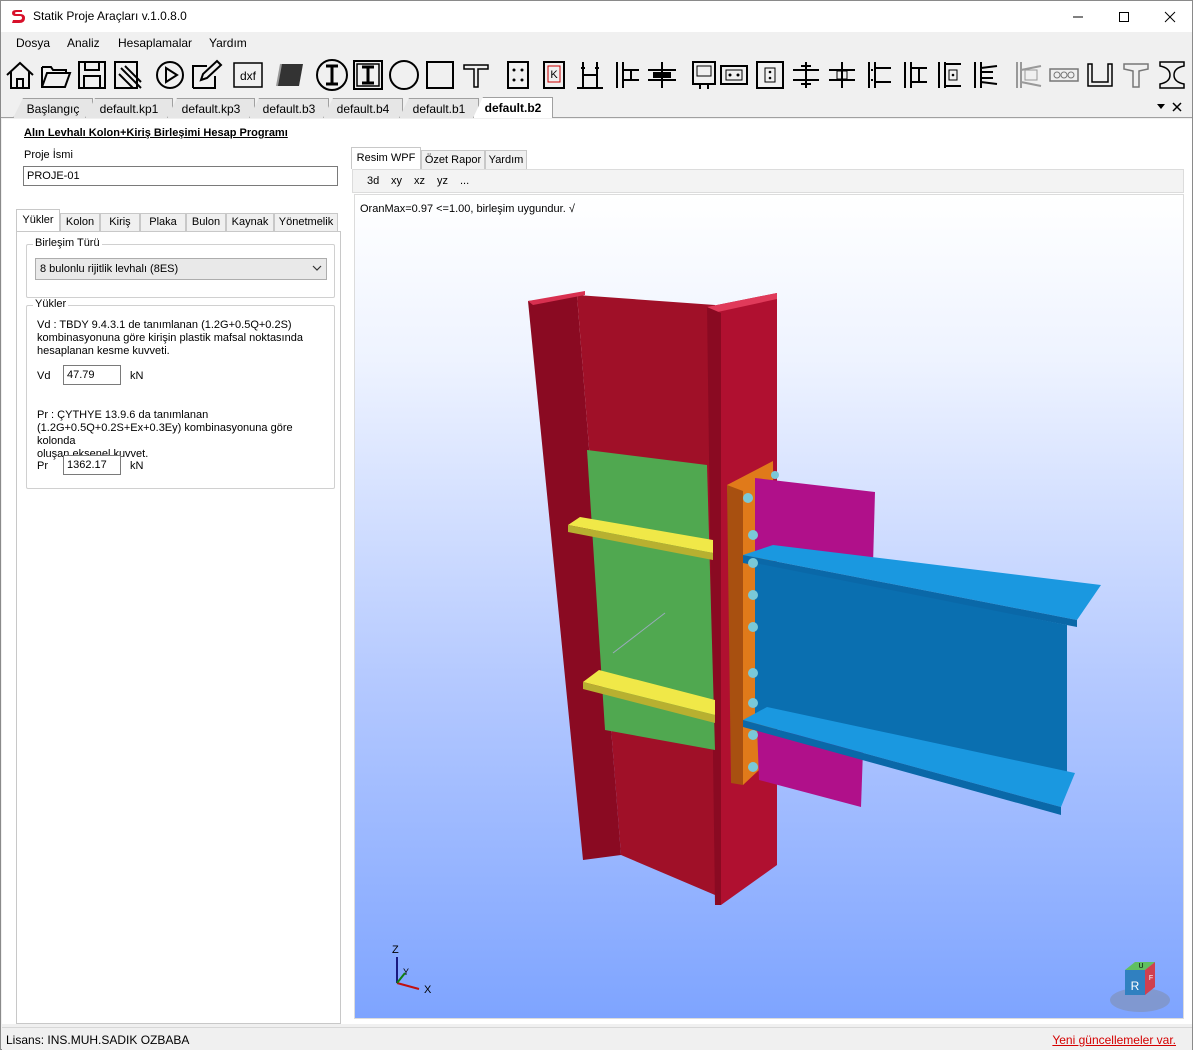 This screenshot has width=1193, height=1050. I want to click on t-section-icon, so click(476, 75).